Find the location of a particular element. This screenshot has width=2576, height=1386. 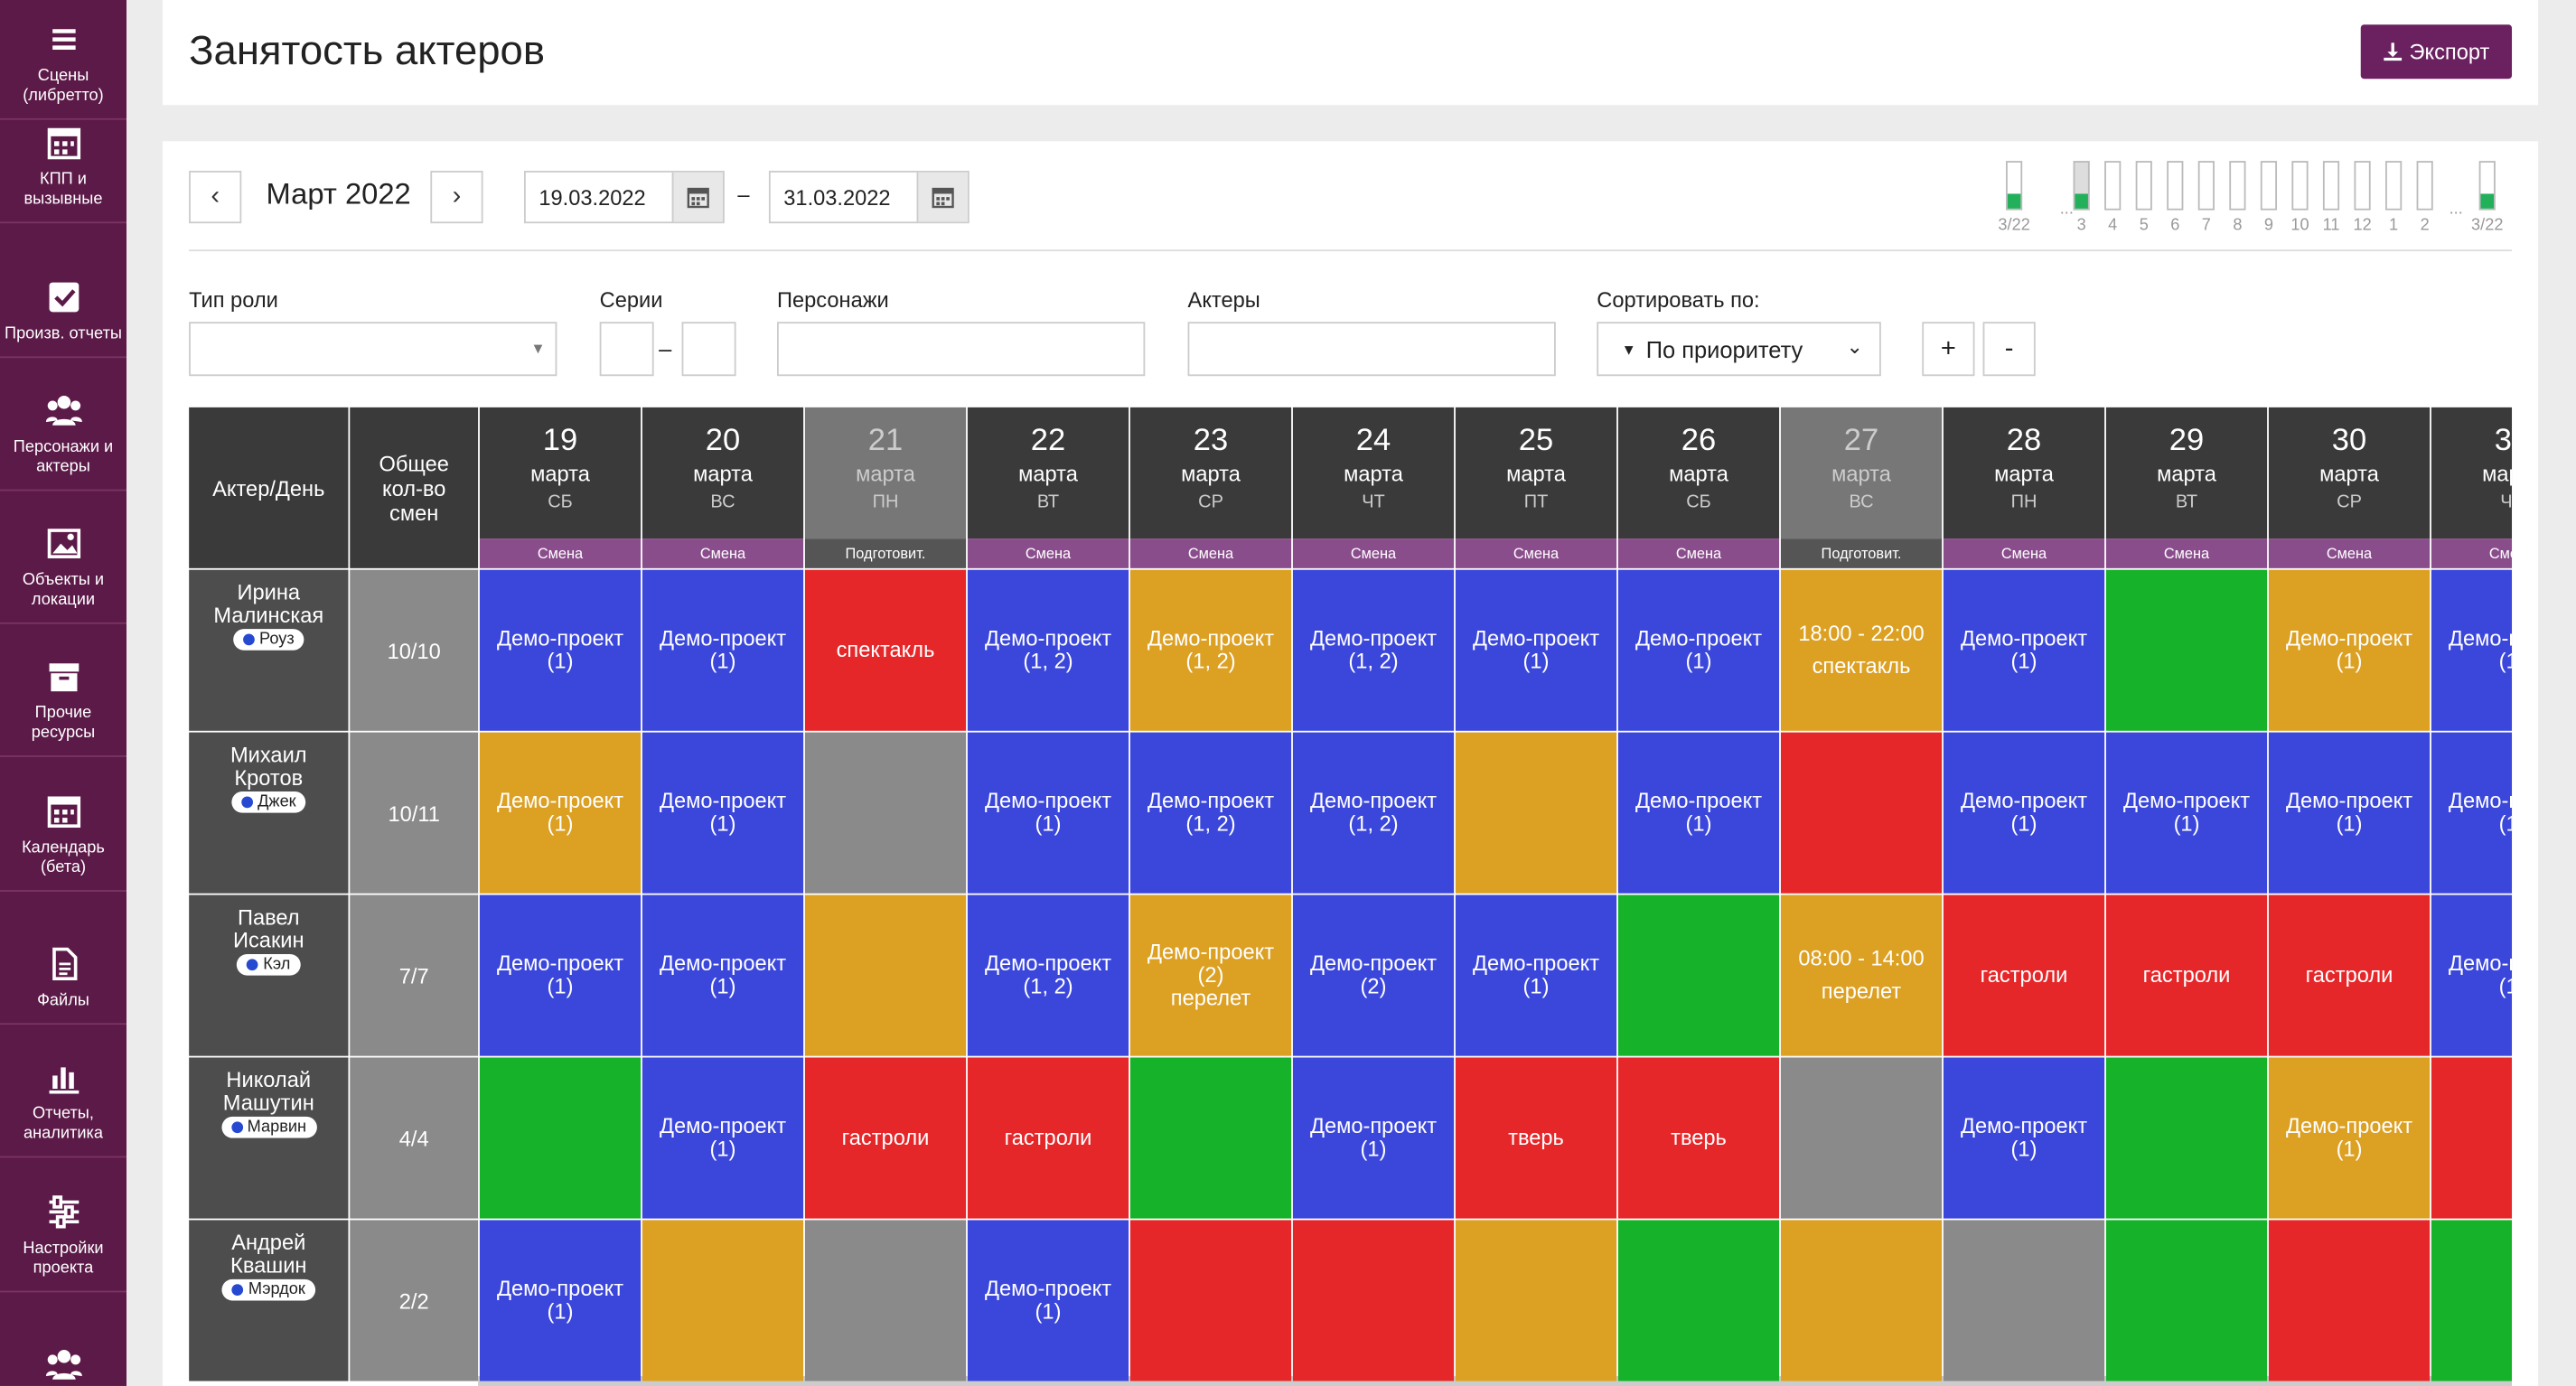

actor-cell: Михаил Кротов Джек is located at coordinates (269, 813).